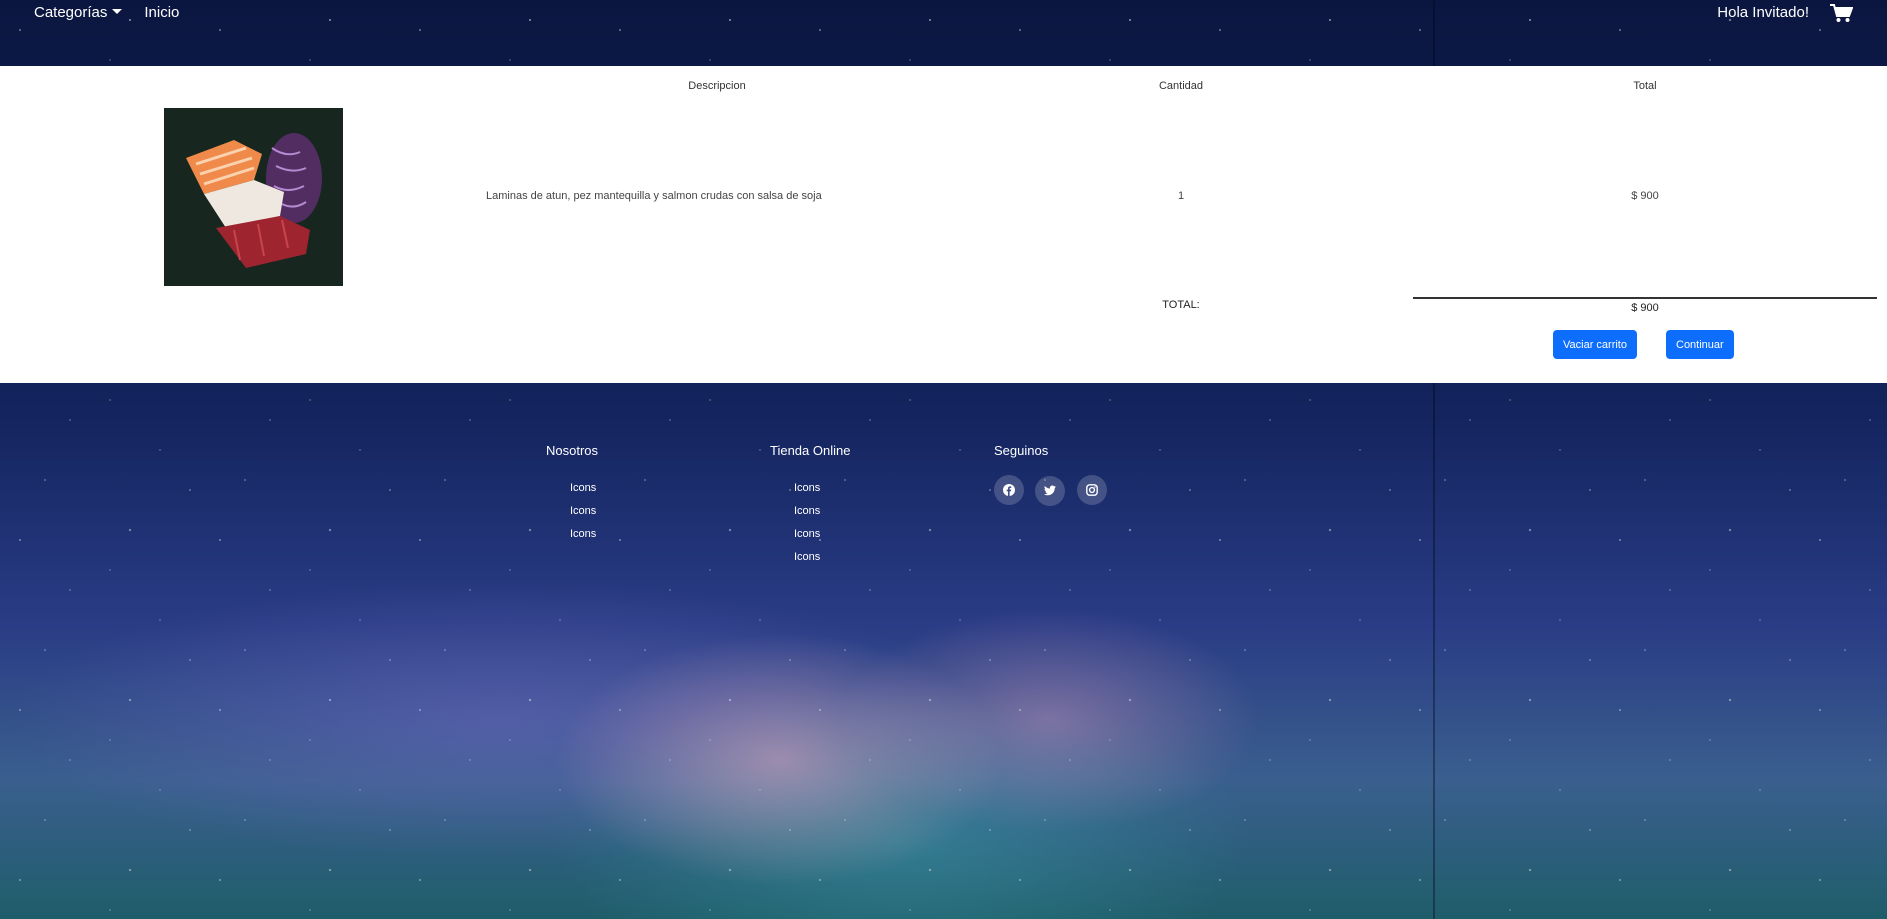 The width and height of the screenshot is (1887, 919). Describe the element at coordinates (1181, 86) in the screenshot. I see `quantity-header: Cantidad` at that location.